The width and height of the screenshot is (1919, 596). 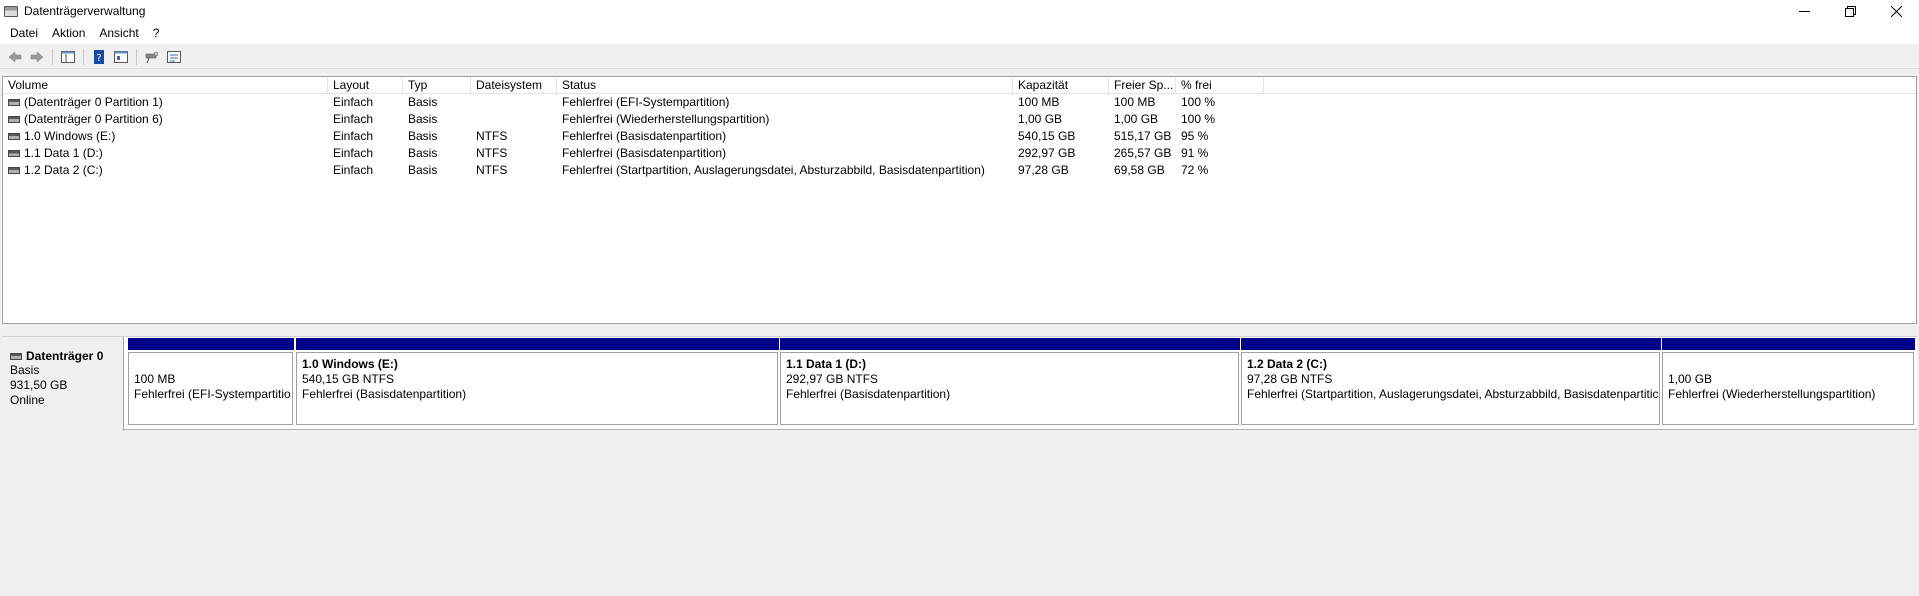 What do you see at coordinates (152, 57) in the screenshot?
I see `rescan-disks-button` at bounding box center [152, 57].